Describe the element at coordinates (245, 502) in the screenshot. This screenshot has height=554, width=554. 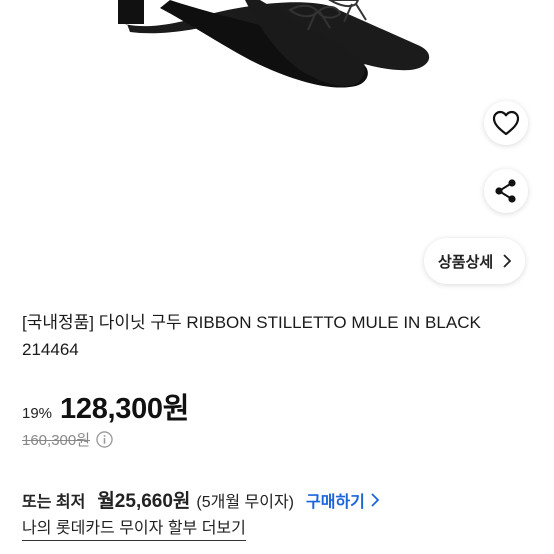
I see `installment-terms: (5개월 무이자)` at that location.